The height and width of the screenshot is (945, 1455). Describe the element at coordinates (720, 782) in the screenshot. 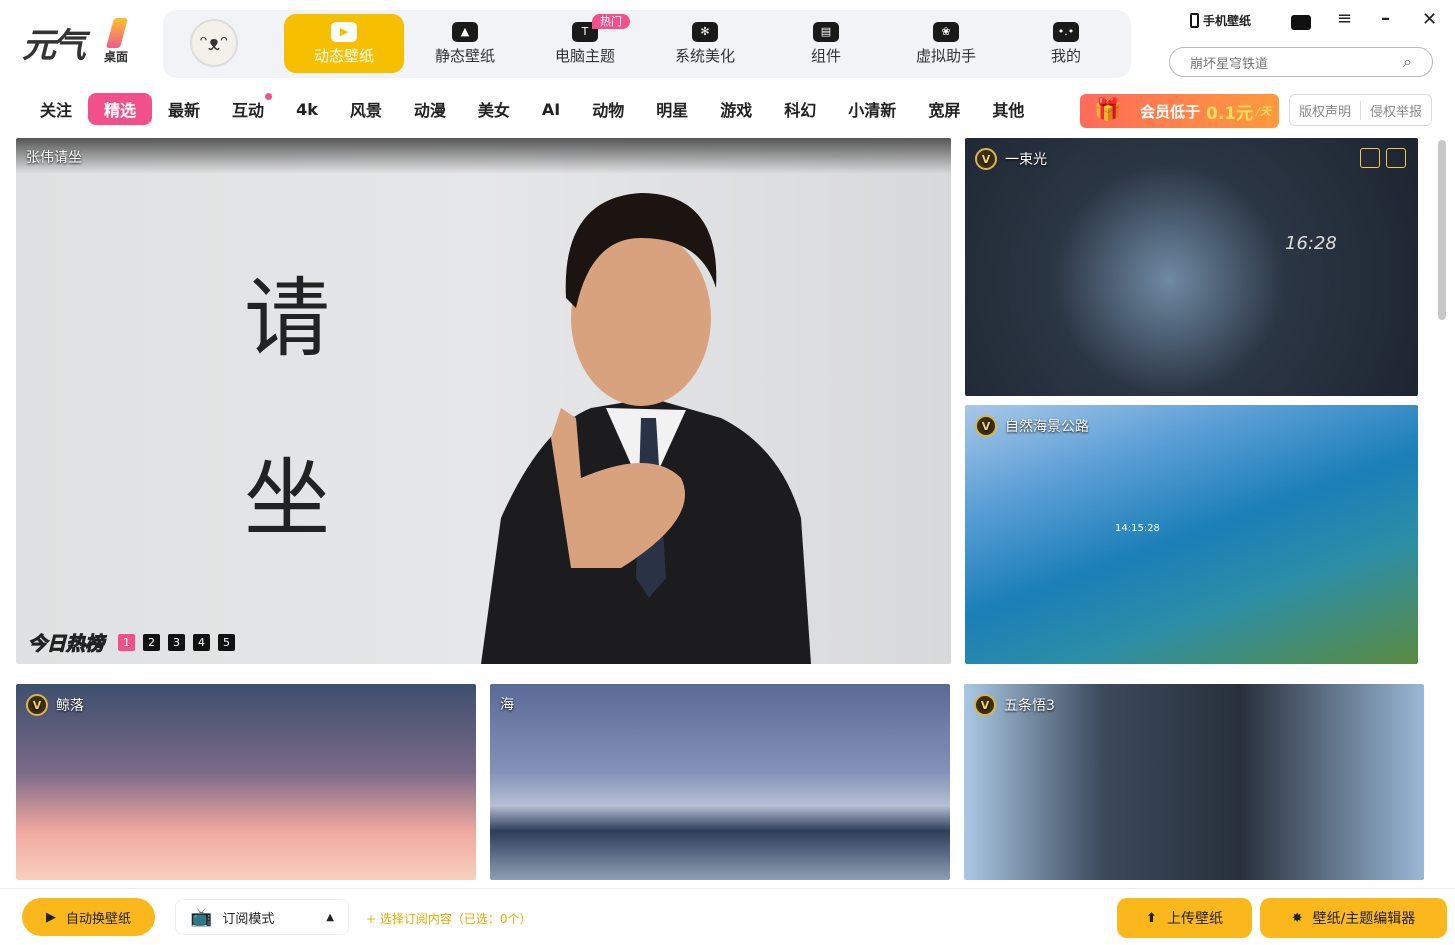

I see `wallpaper-card: 海` at that location.